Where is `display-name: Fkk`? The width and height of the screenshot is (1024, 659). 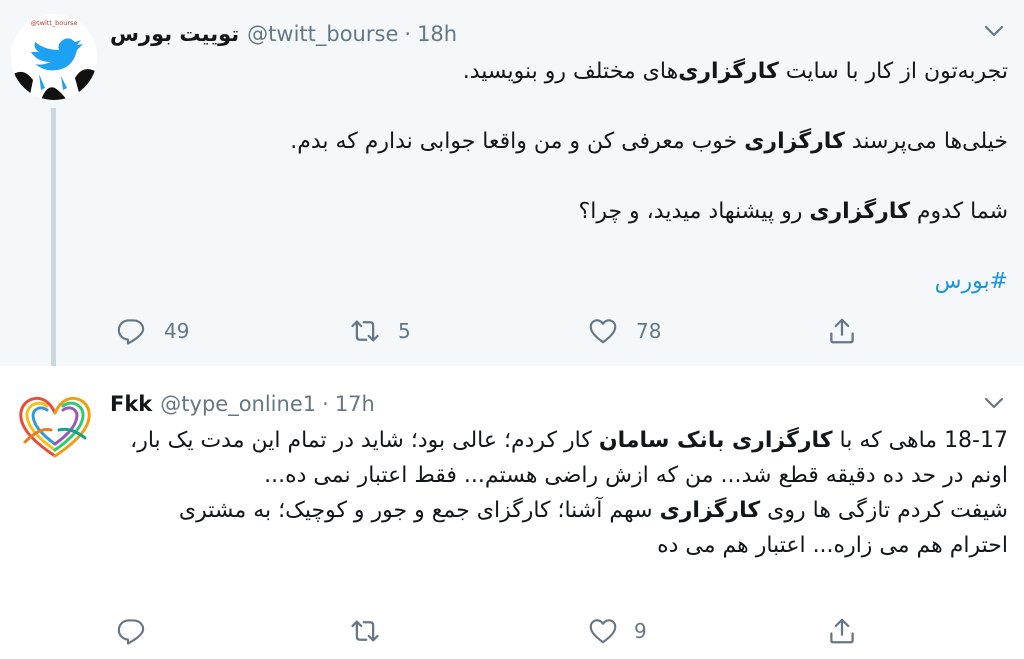
display-name: Fkk is located at coordinates (131, 404).